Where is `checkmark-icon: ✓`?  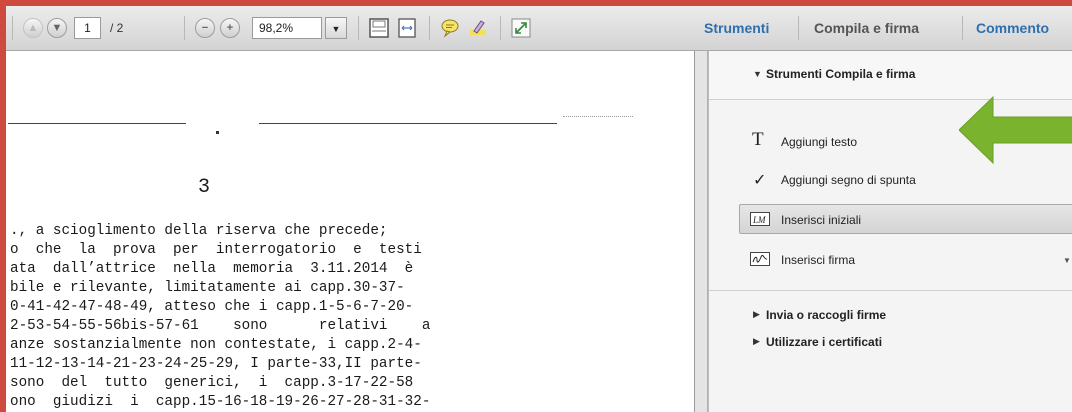
checkmark-icon: ✓ is located at coordinates (760, 180).